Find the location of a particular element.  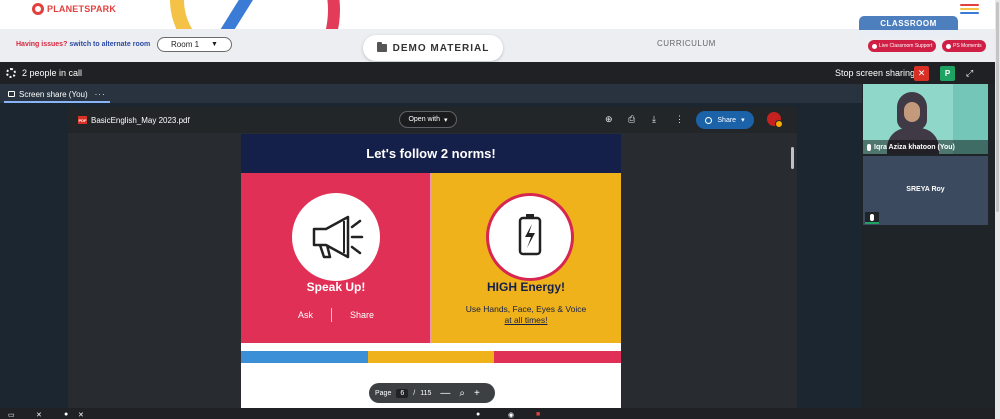

page-total: 115 is located at coordinates (426, 393).